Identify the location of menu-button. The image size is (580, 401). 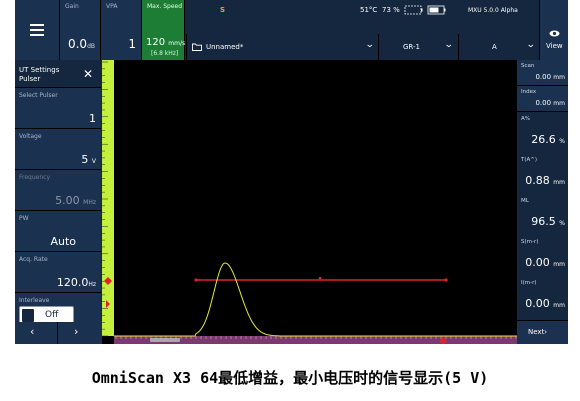
(37, 30).